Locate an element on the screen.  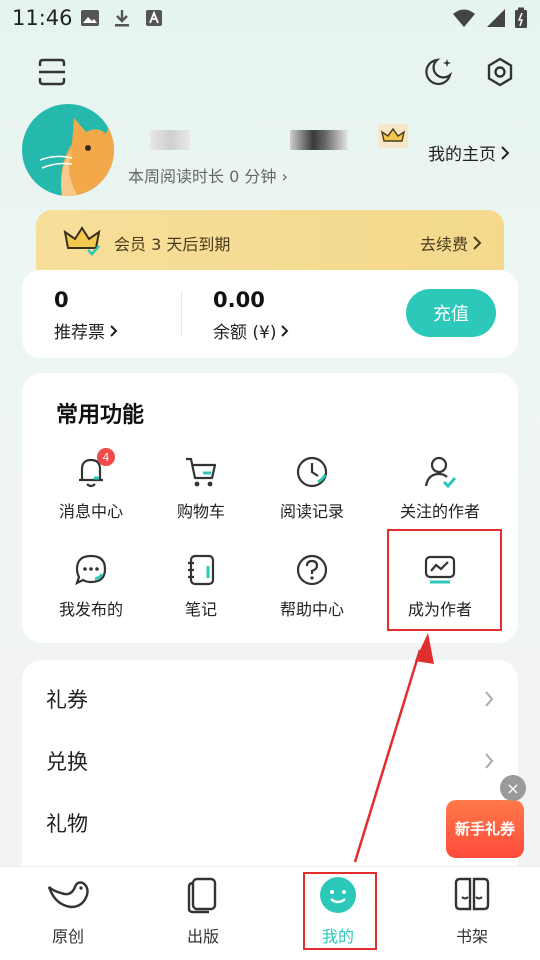
username-blurred-part2 is located at coordinates (319, 140).